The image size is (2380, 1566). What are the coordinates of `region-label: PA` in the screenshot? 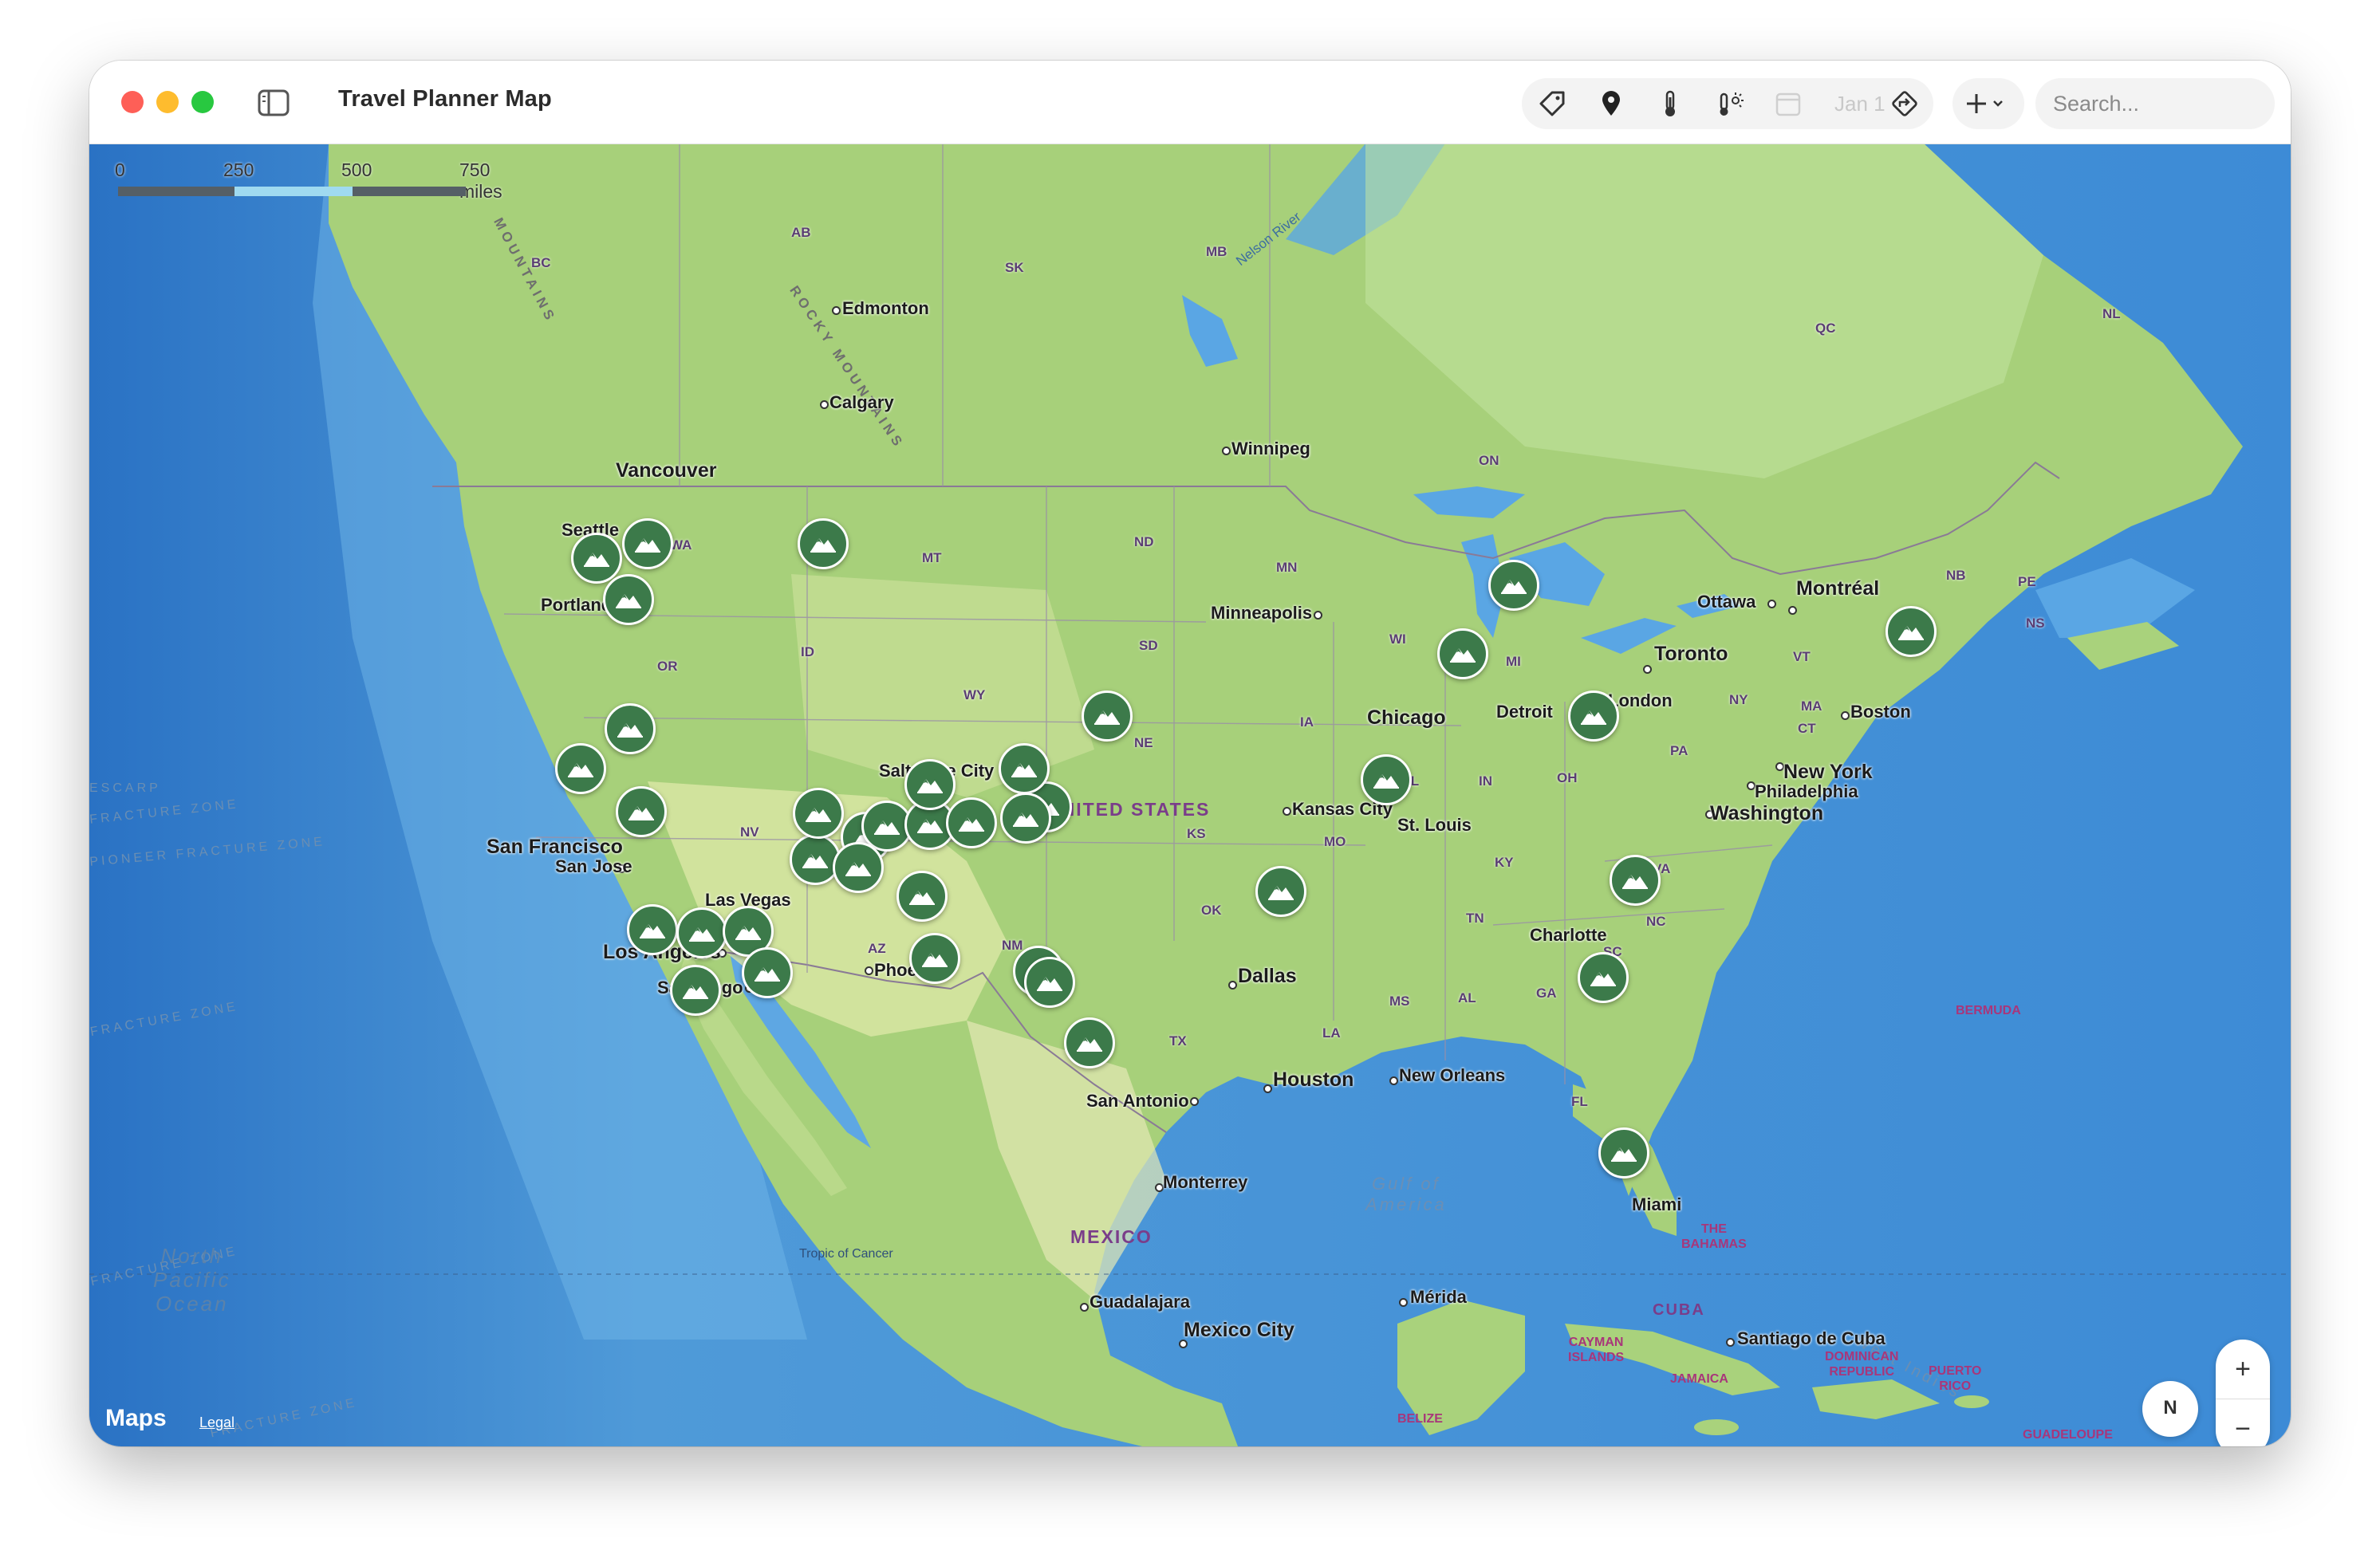 It's located at (1679, 750).